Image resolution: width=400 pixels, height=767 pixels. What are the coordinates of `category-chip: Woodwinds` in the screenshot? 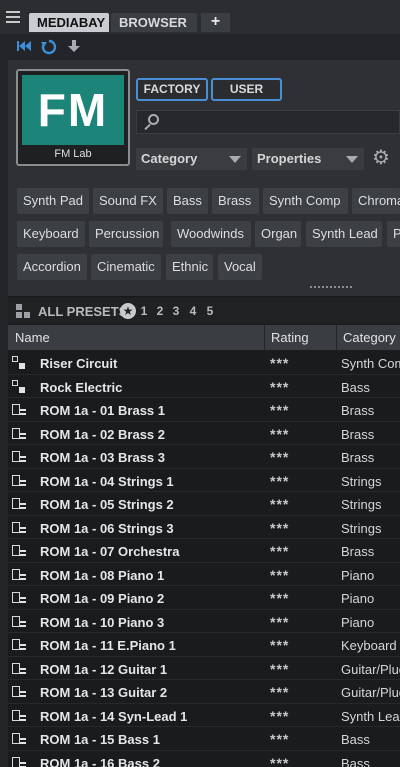 It's located at (211, 234).